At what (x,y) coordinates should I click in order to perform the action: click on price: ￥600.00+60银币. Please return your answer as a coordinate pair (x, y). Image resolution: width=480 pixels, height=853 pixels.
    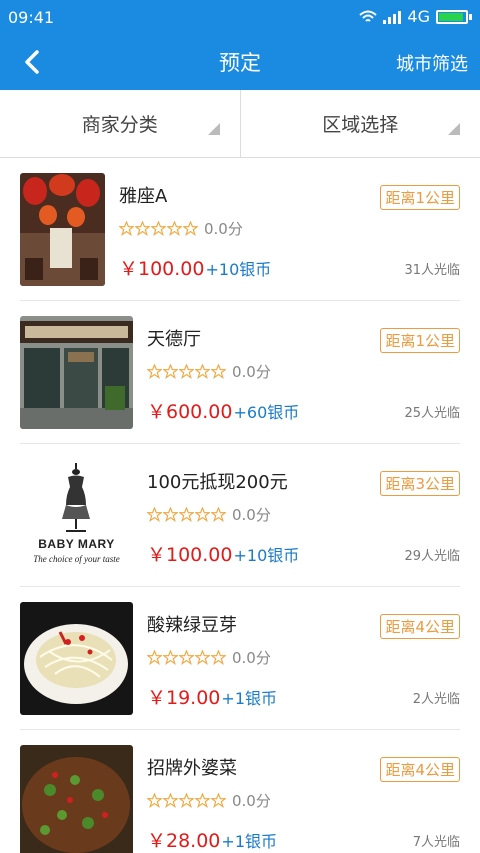
    Looking at the image, I should click on (223, 410).